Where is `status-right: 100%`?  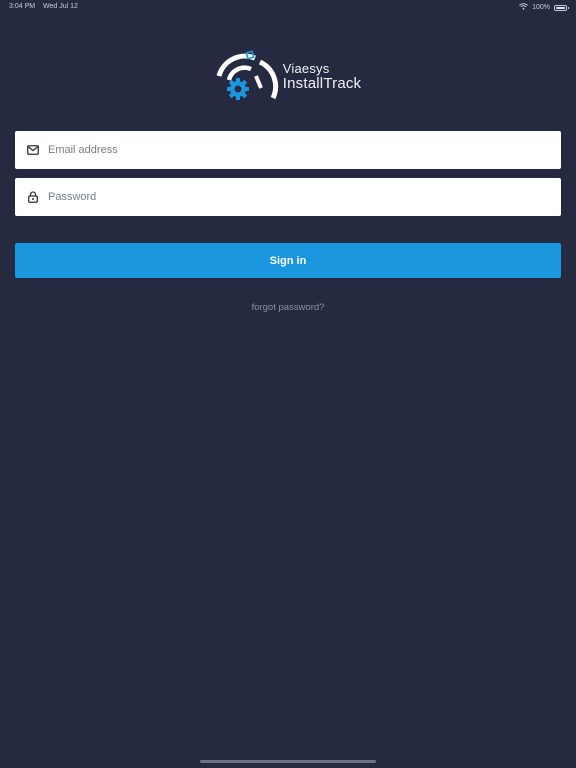
status-right: 100% is located at coordinates (544, 7).